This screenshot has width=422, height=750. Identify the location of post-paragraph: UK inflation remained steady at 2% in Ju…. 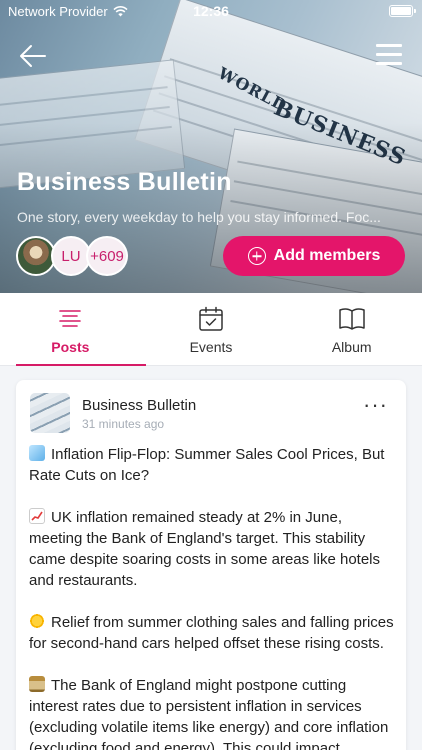
(212, 549).